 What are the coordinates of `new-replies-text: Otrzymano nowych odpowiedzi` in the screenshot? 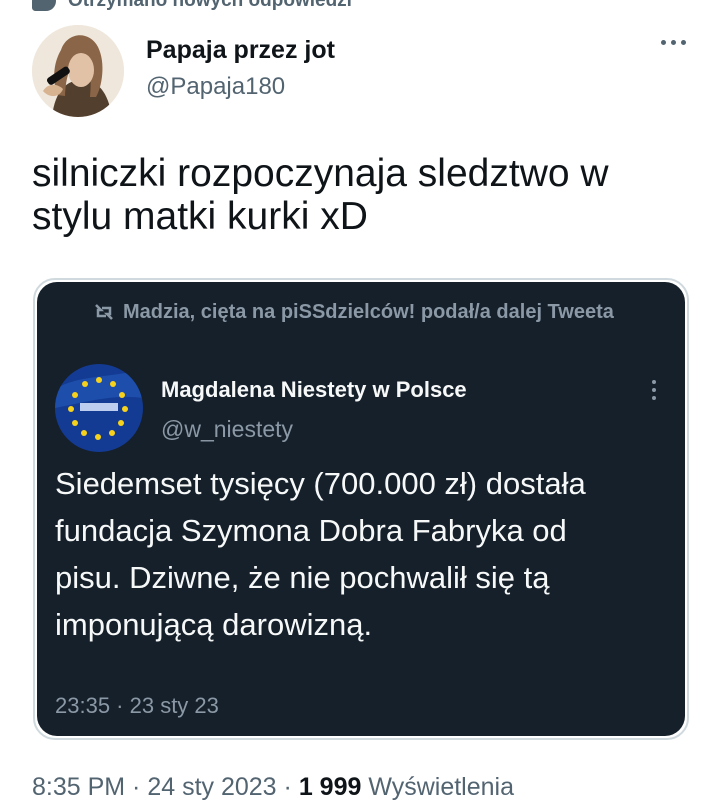 It's located at (210, 5).